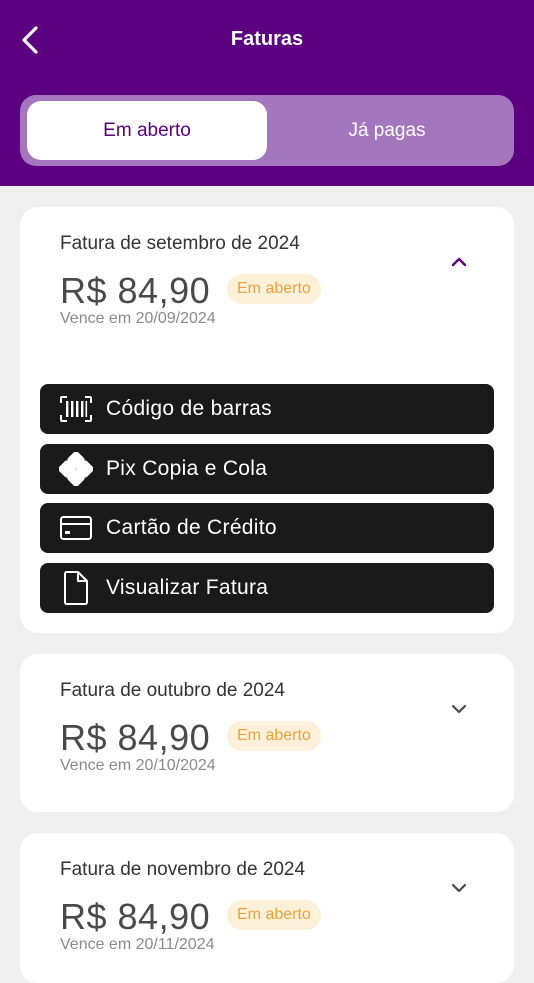 The height and width of the screenshot is (983, 534). I want to click on document-icon, so click(76, 588).